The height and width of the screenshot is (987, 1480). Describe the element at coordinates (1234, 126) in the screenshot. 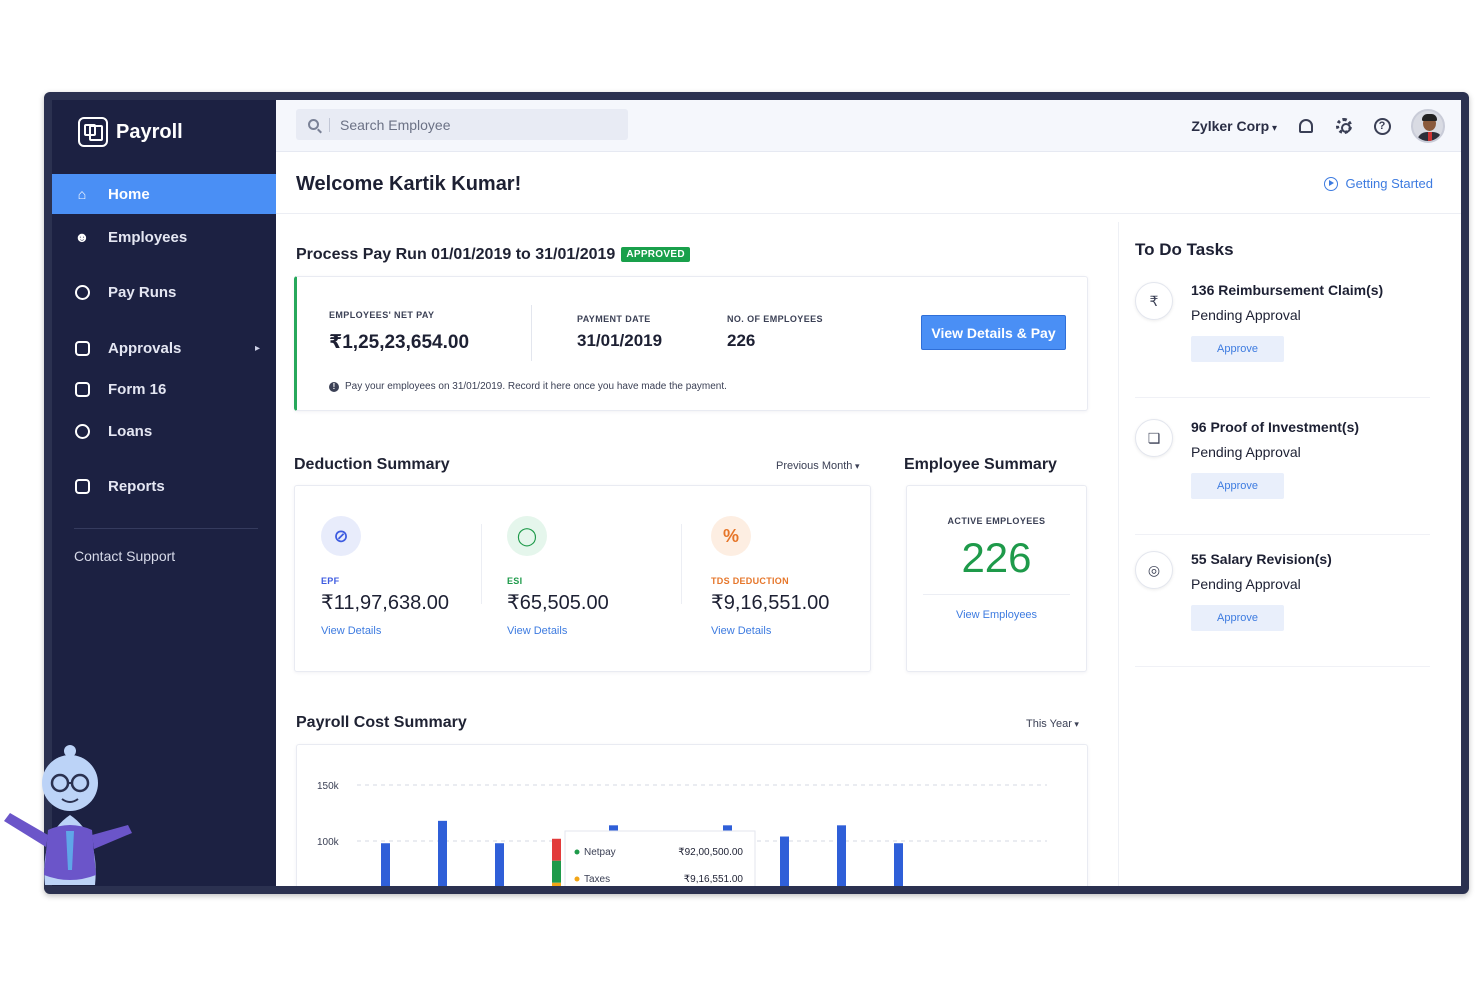

I see `org-switcher: Zylker Corp` at that location.